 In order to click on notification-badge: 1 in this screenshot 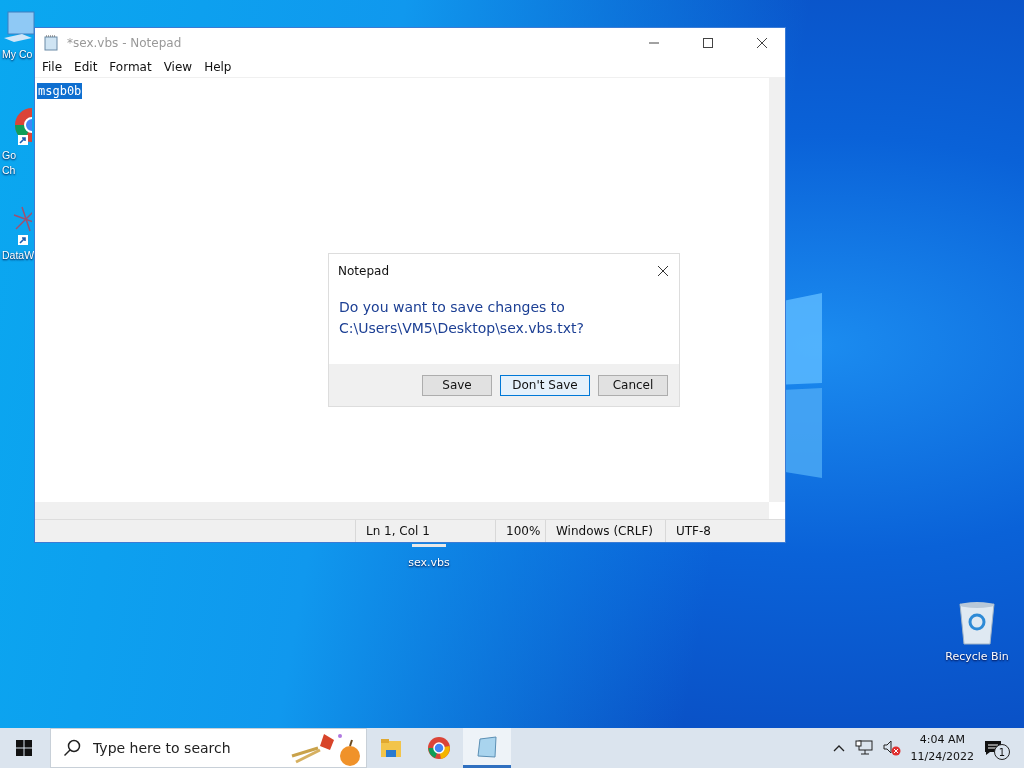, I will do `click(1002, 752)`.